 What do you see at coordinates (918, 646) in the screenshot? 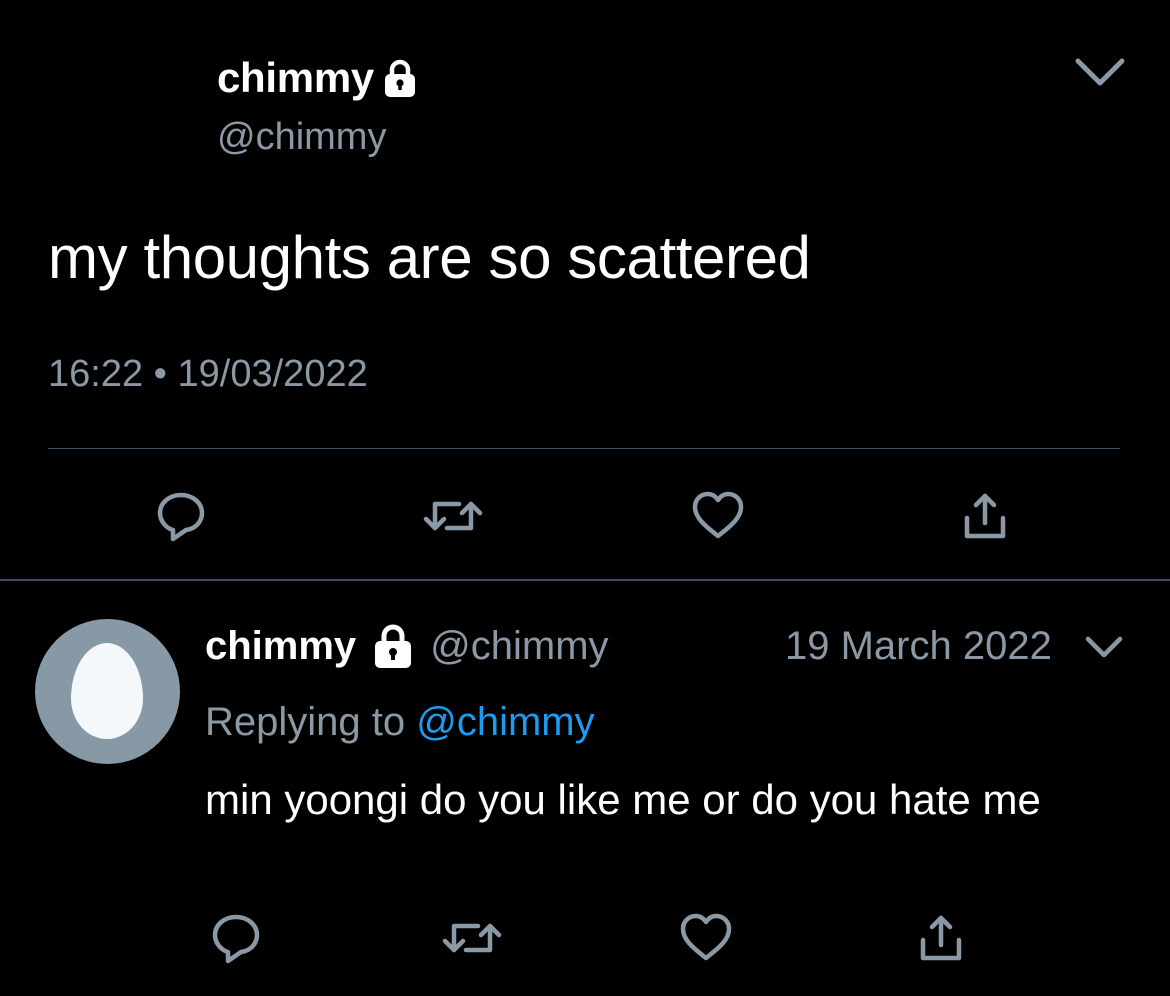
I see `reply-date: 19 March 2022` at bounding box center [918, 646].